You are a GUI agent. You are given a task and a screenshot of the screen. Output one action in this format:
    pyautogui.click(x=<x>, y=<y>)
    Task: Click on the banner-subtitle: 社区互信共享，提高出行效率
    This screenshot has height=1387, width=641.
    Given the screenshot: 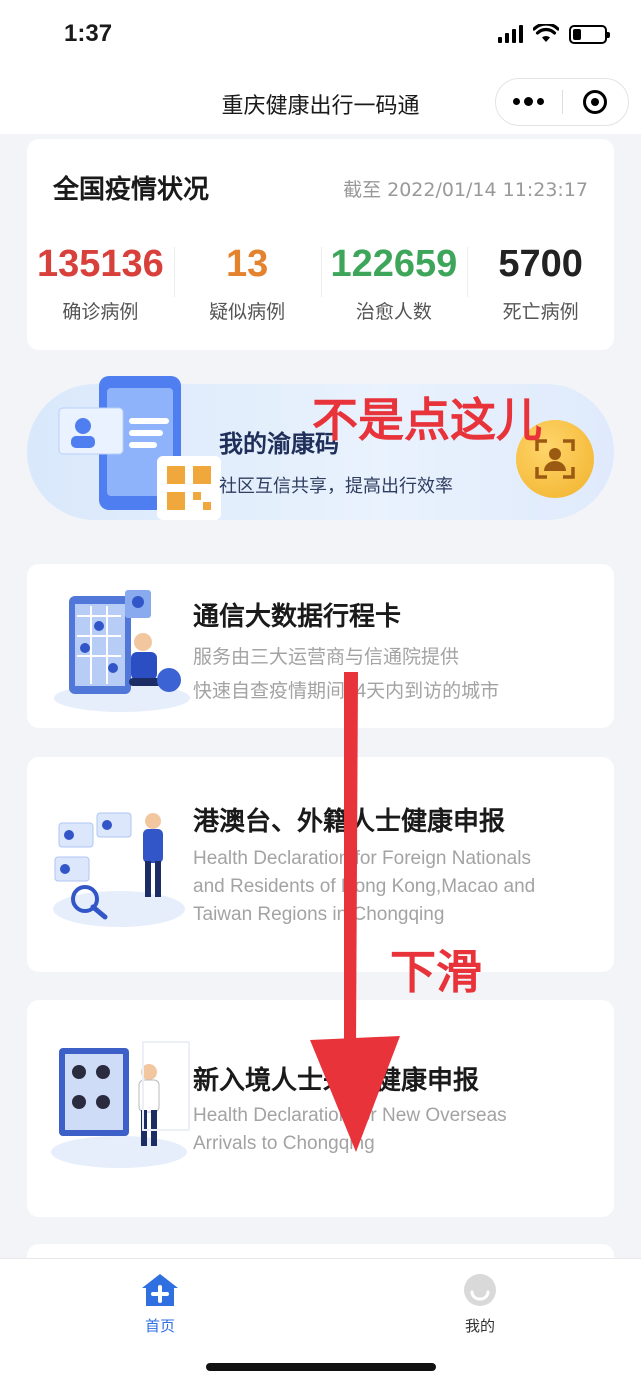 What is the action you would take?
    pyautogui.click(x=336, y=486)
    